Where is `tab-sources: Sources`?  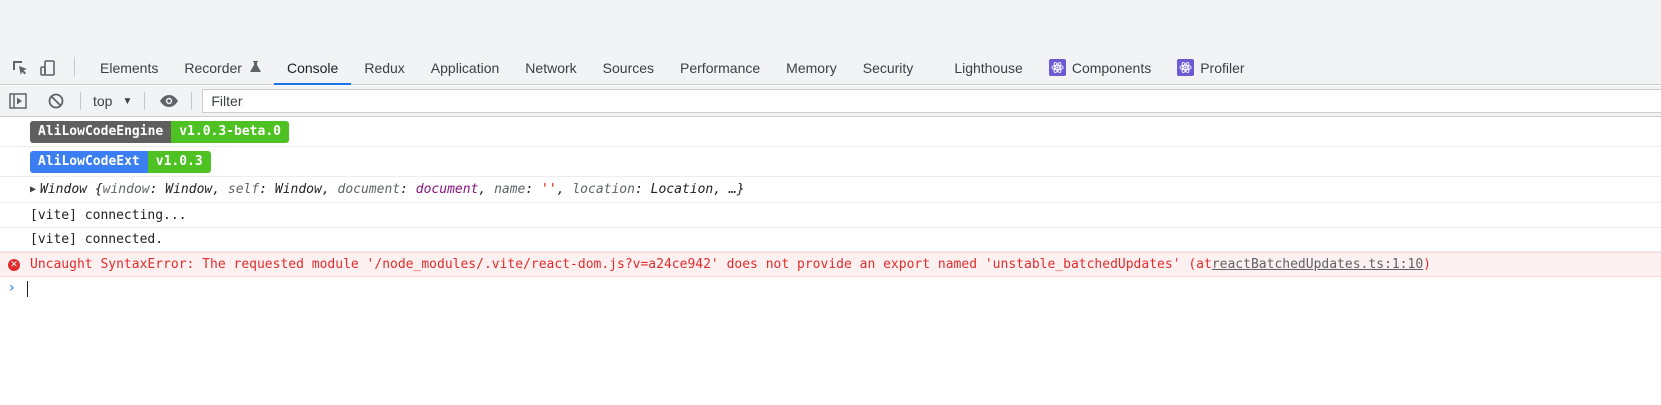 tab-sources: Sources is located at coordinates (628, 67).